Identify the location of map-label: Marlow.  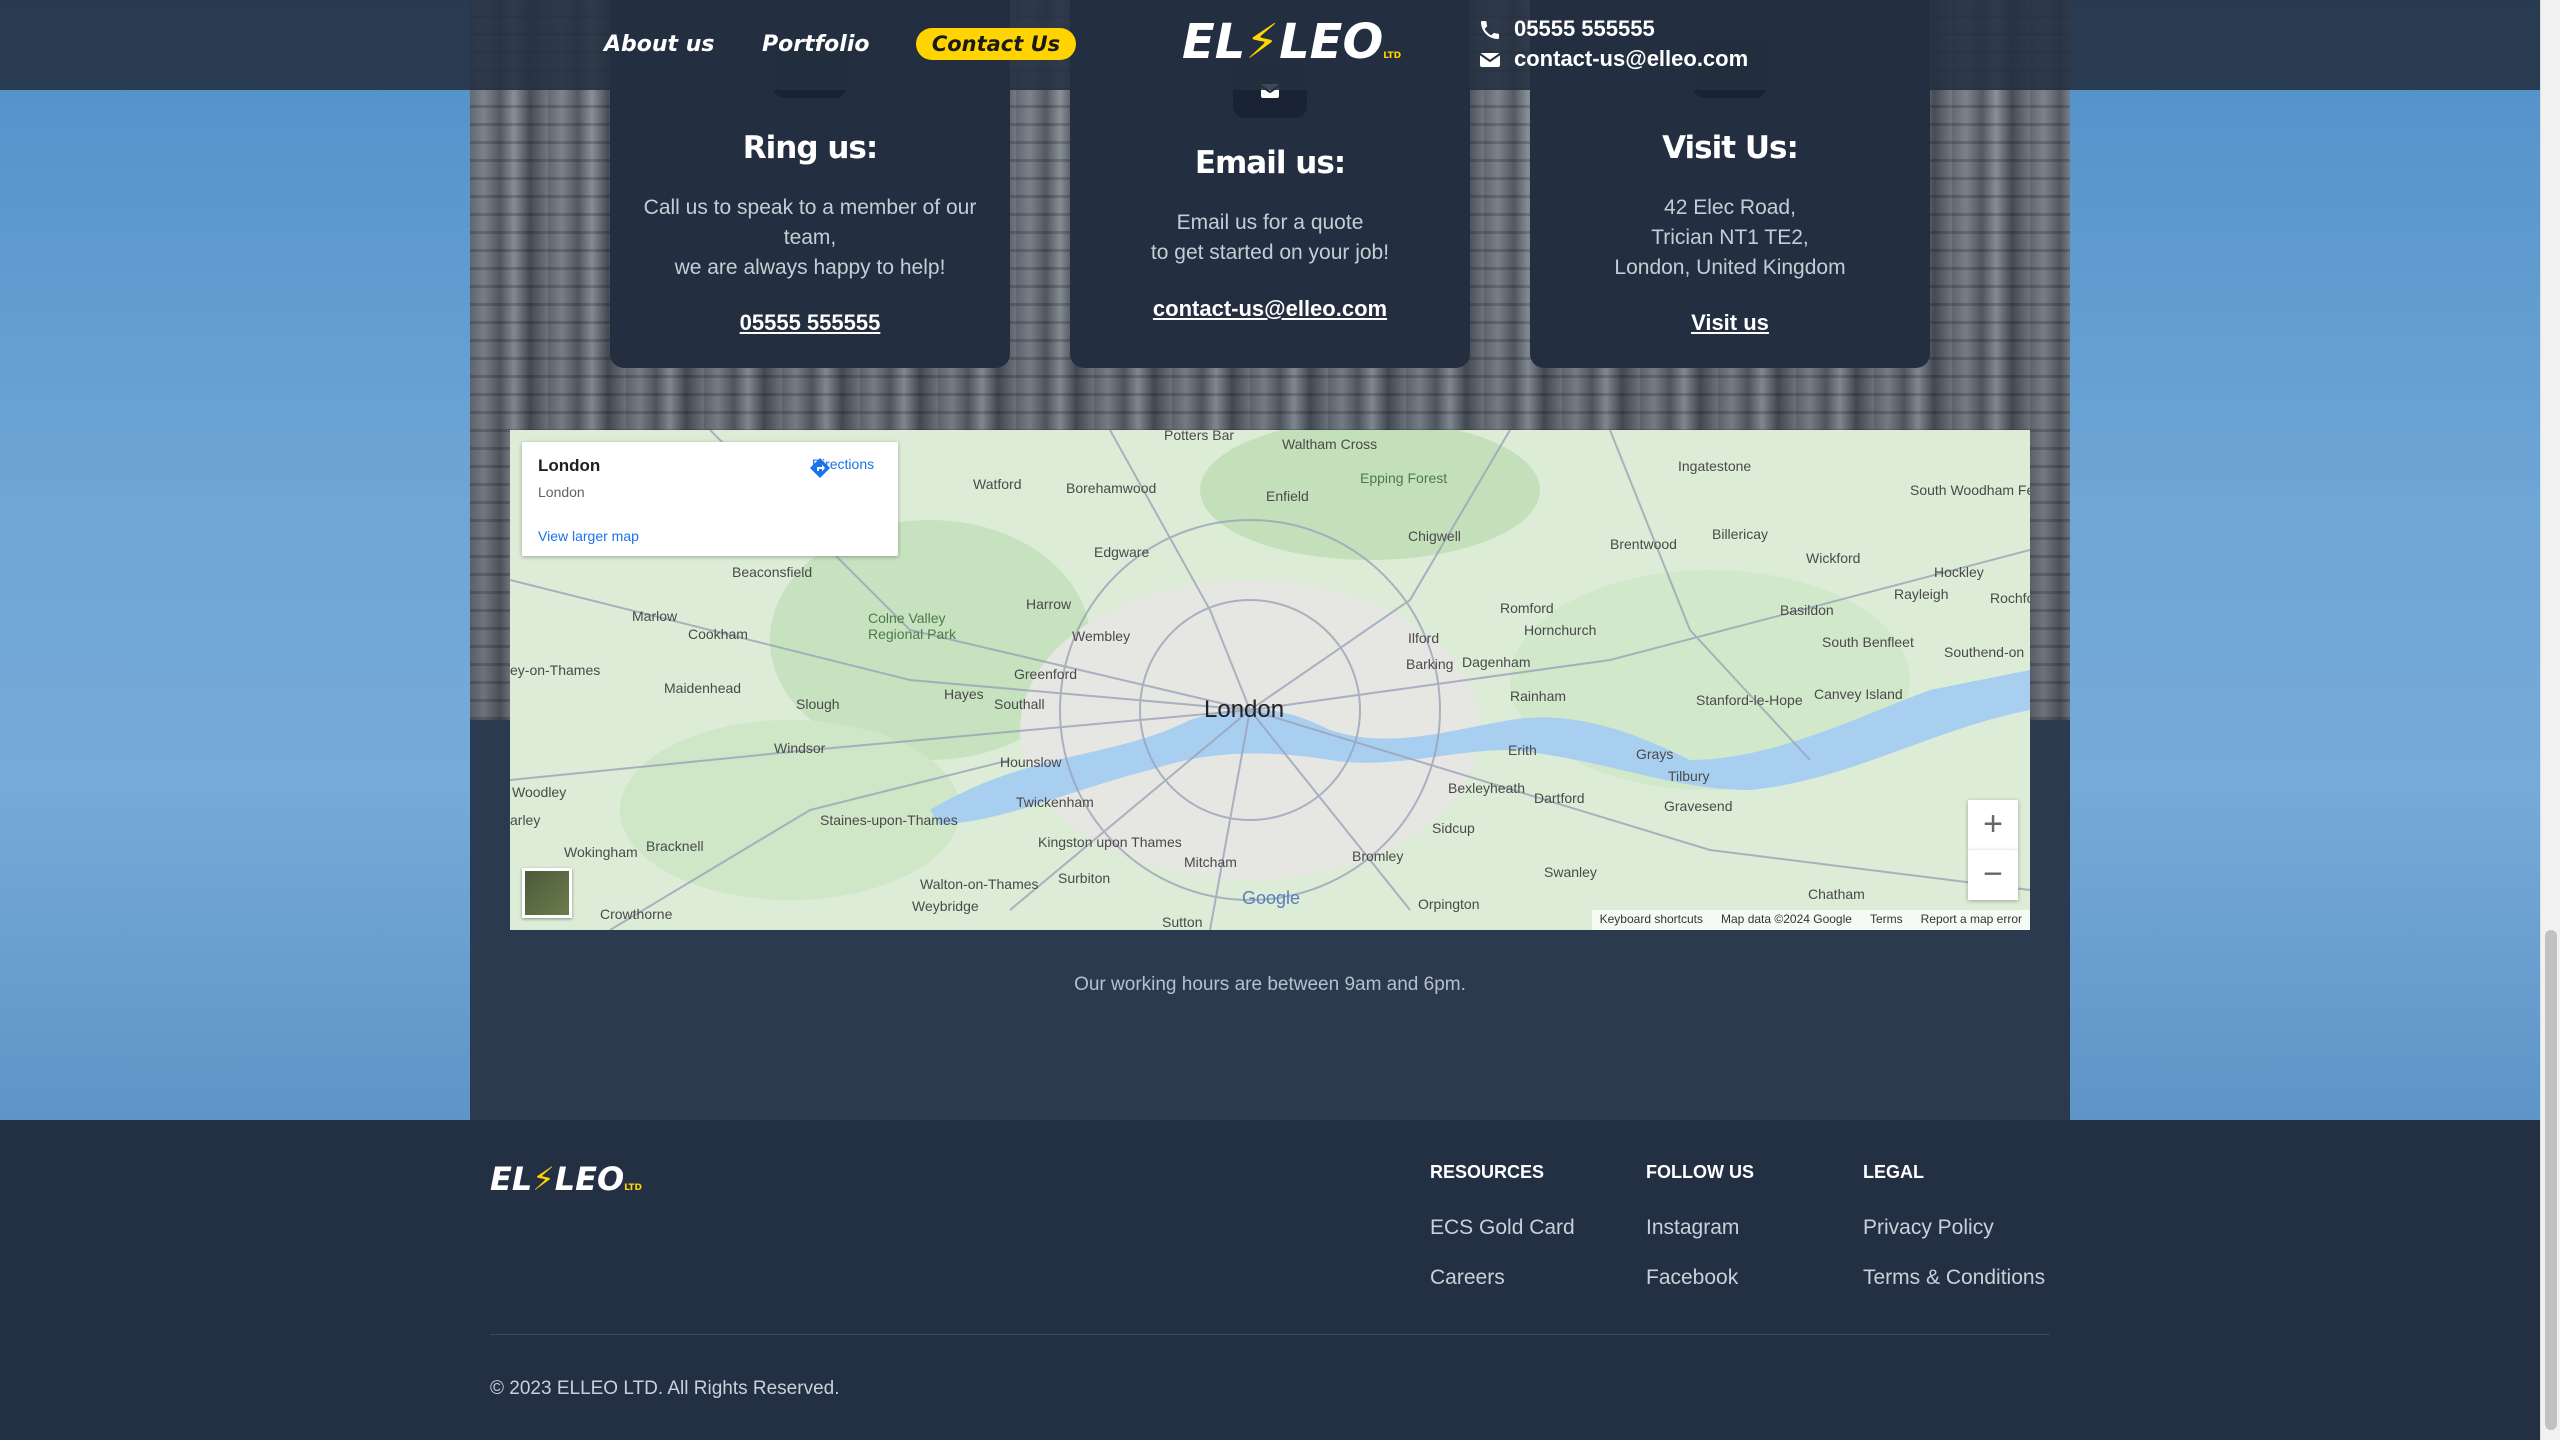
(655, 616).